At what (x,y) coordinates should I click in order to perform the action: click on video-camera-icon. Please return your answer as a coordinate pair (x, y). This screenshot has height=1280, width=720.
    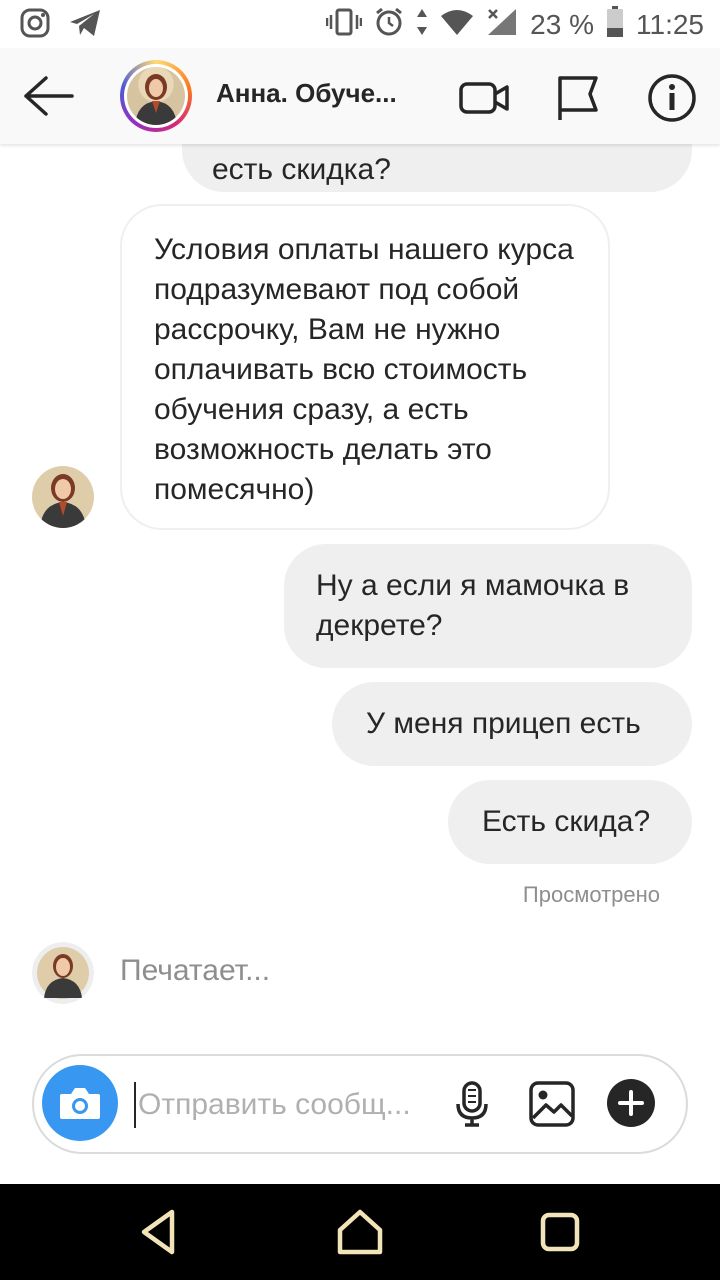
    Looking at the image, I should click on (484, 98).